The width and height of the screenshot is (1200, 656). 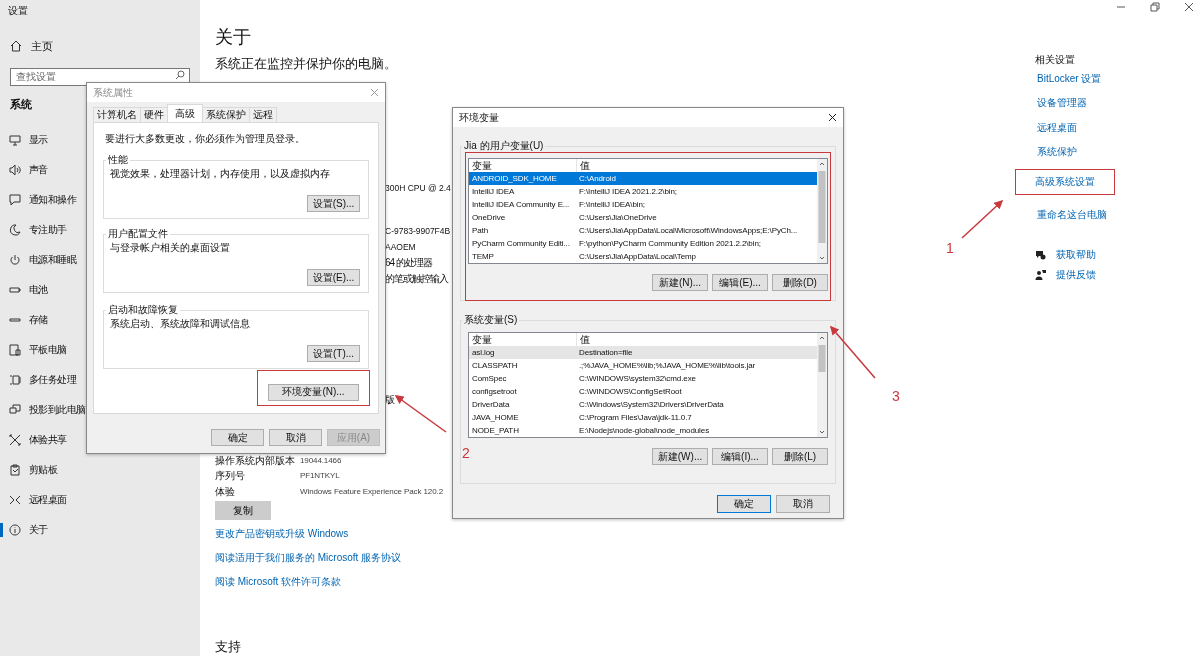 I want to click on window-title: 设置, so click(x=18, y=11).